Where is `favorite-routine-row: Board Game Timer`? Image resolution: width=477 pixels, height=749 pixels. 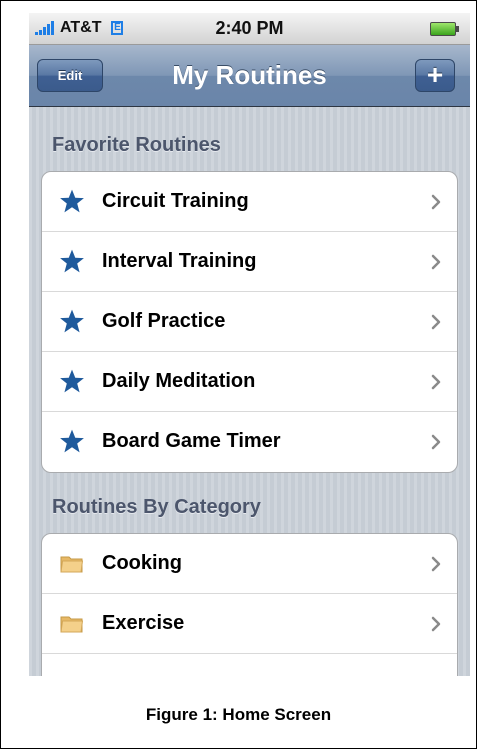 favorite-routine-row: Board Game Timer is located at coordinates (249, 442).